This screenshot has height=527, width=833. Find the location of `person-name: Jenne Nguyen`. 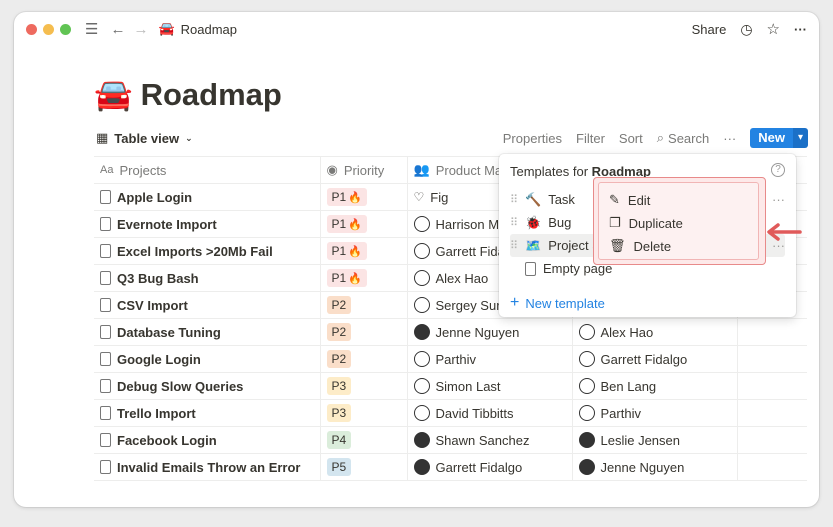

person-name: Jenne Nguyen is located at coordinates (477, 332).